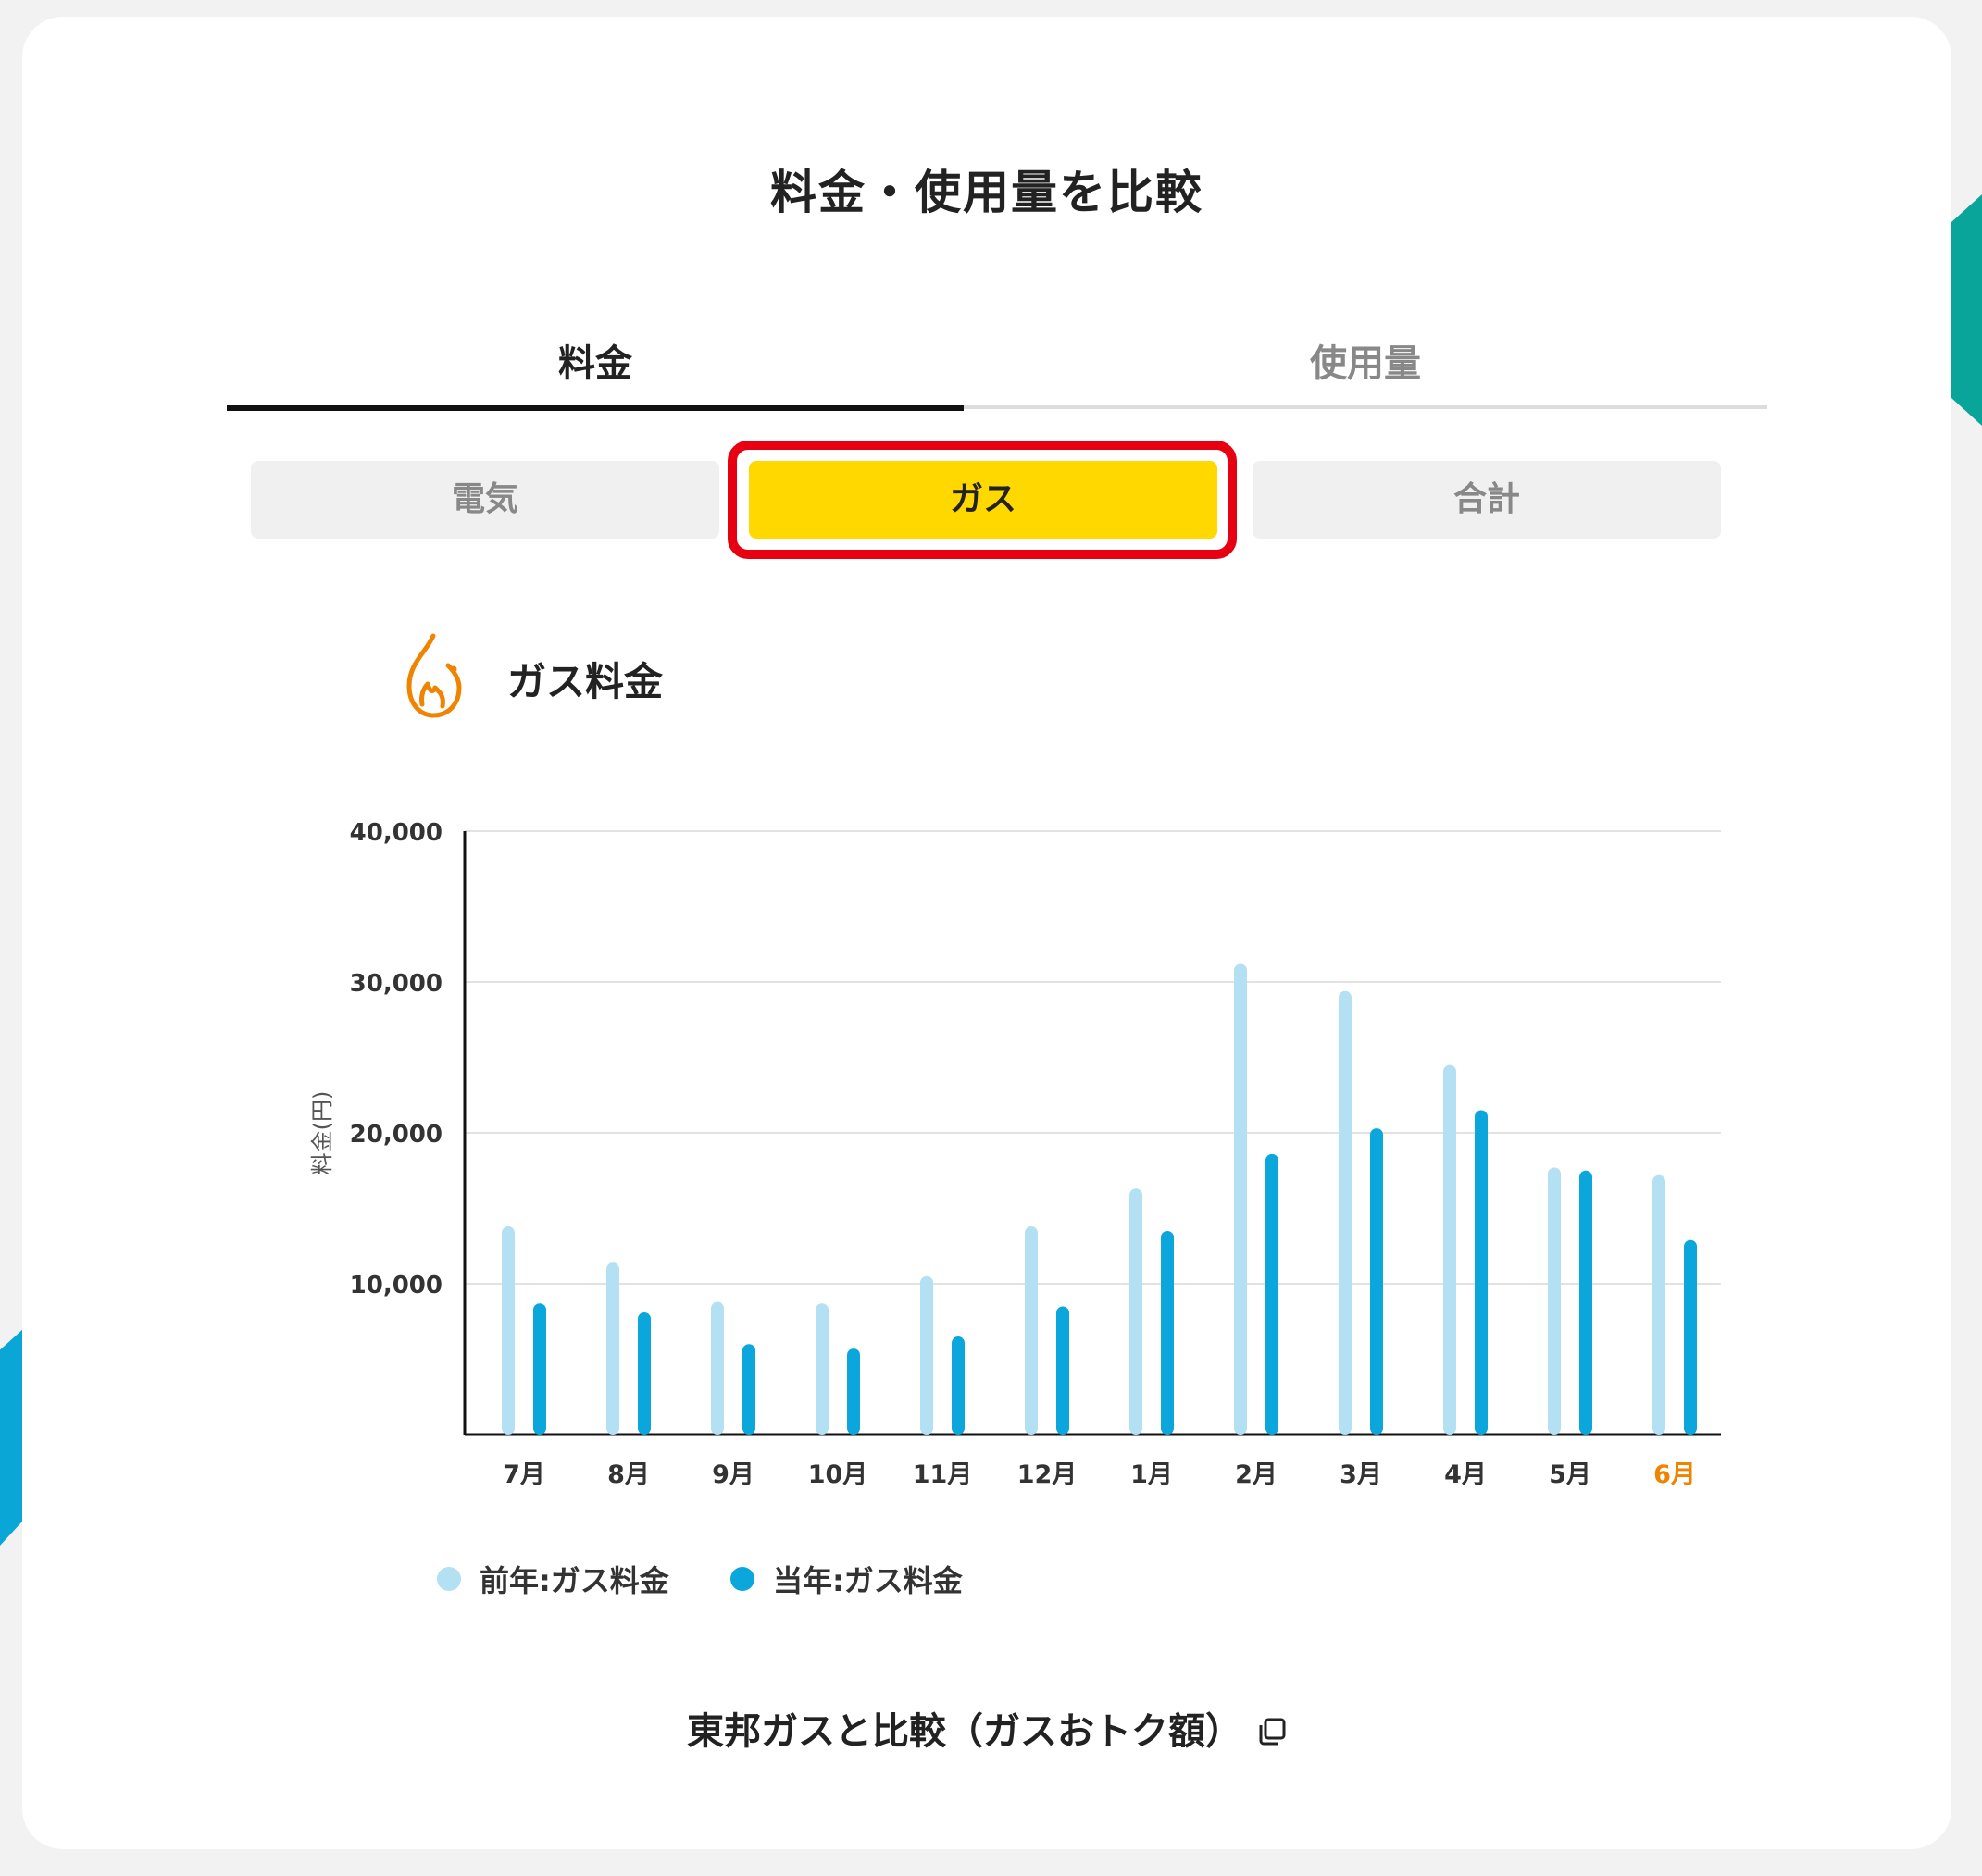 This screenshot has width=1982, height=1876. Describe the element at coordinates (733, 1474) in the screenshot. I see `x-tick-label: 9月` at that location.